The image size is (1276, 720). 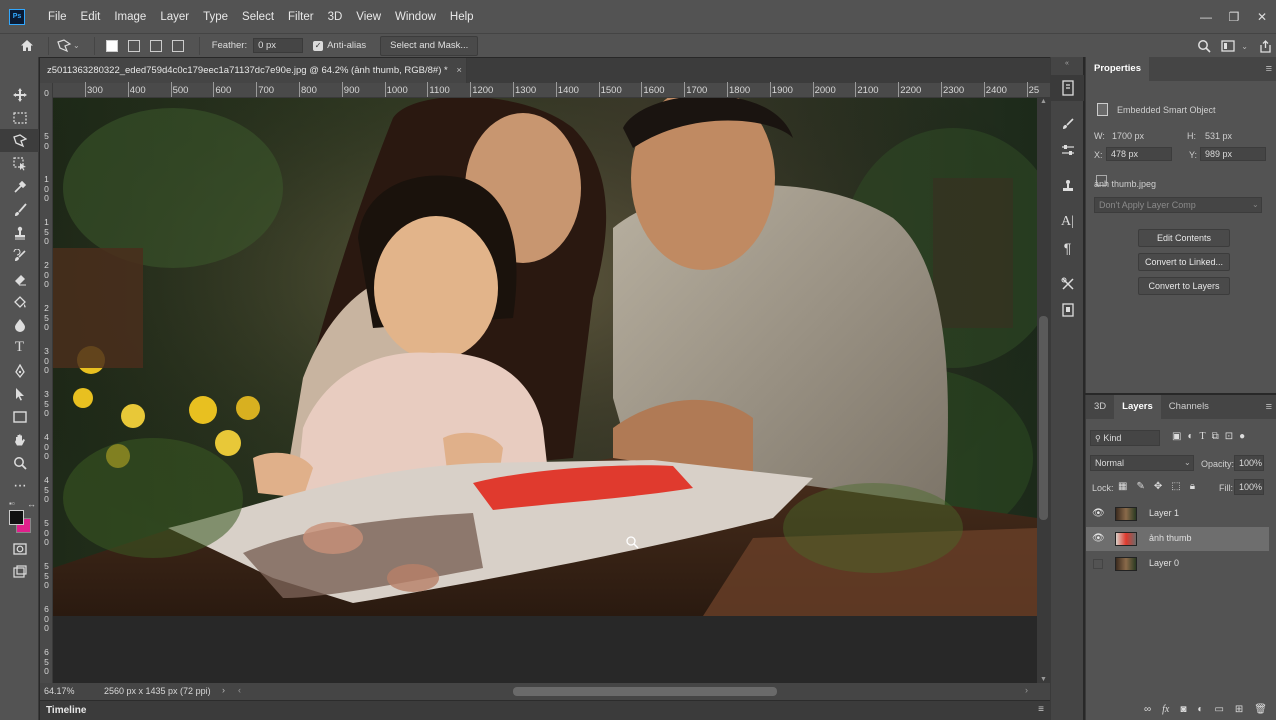 What do you see at coordinates (1098, 539) in the screenshot?
I see `eye-icon: 👁︎` at bounding box center [1098, 539].